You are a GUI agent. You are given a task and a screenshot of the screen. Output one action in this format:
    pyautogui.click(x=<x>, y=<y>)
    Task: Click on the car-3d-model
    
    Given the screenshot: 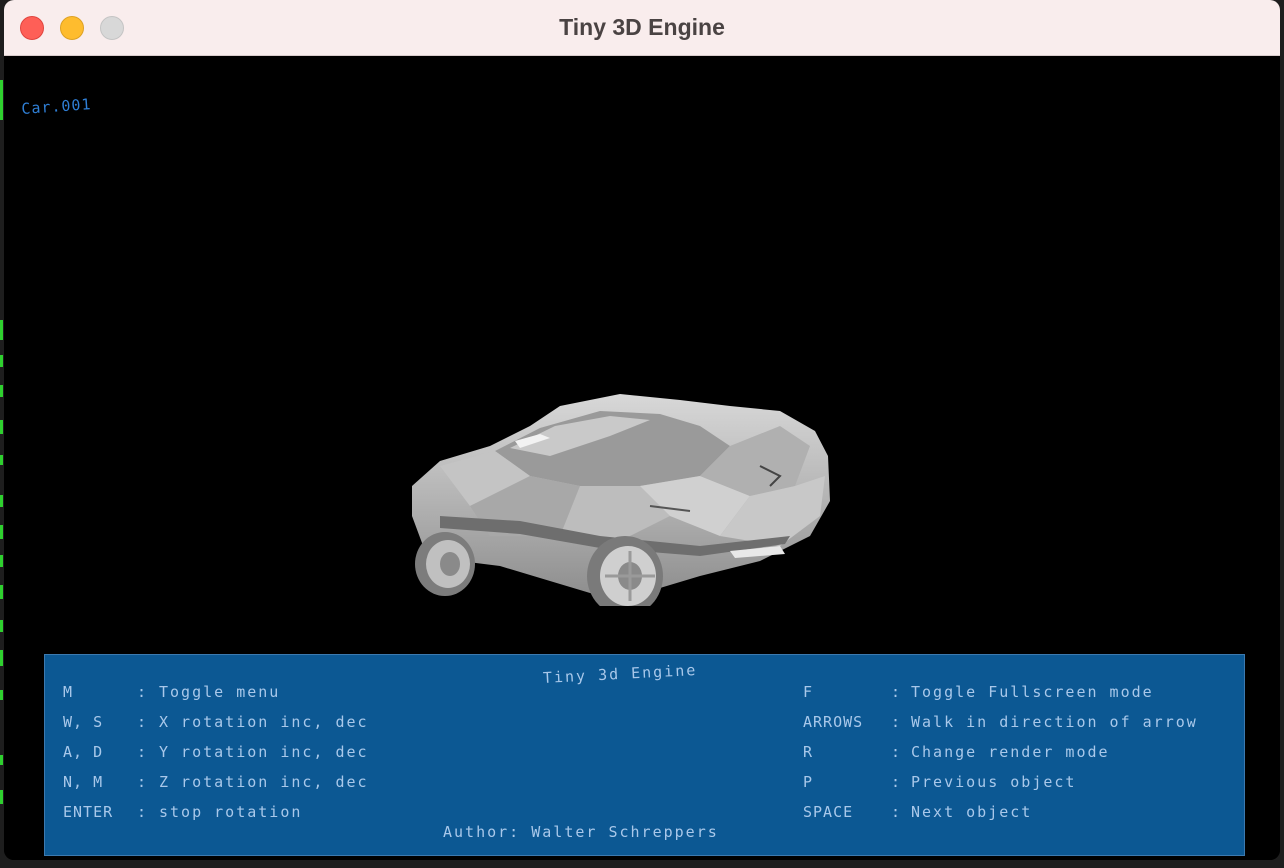 What is the action you would take?
    pyautogui.click(x=621, y=500)
    